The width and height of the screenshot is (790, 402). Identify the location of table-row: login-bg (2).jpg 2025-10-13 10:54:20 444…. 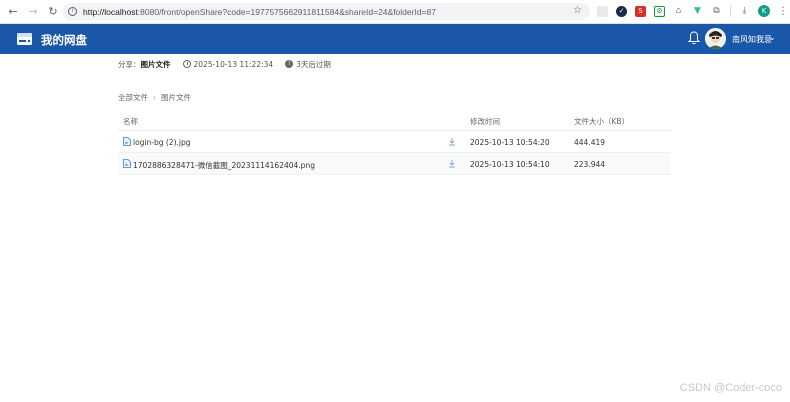
(394, 142).